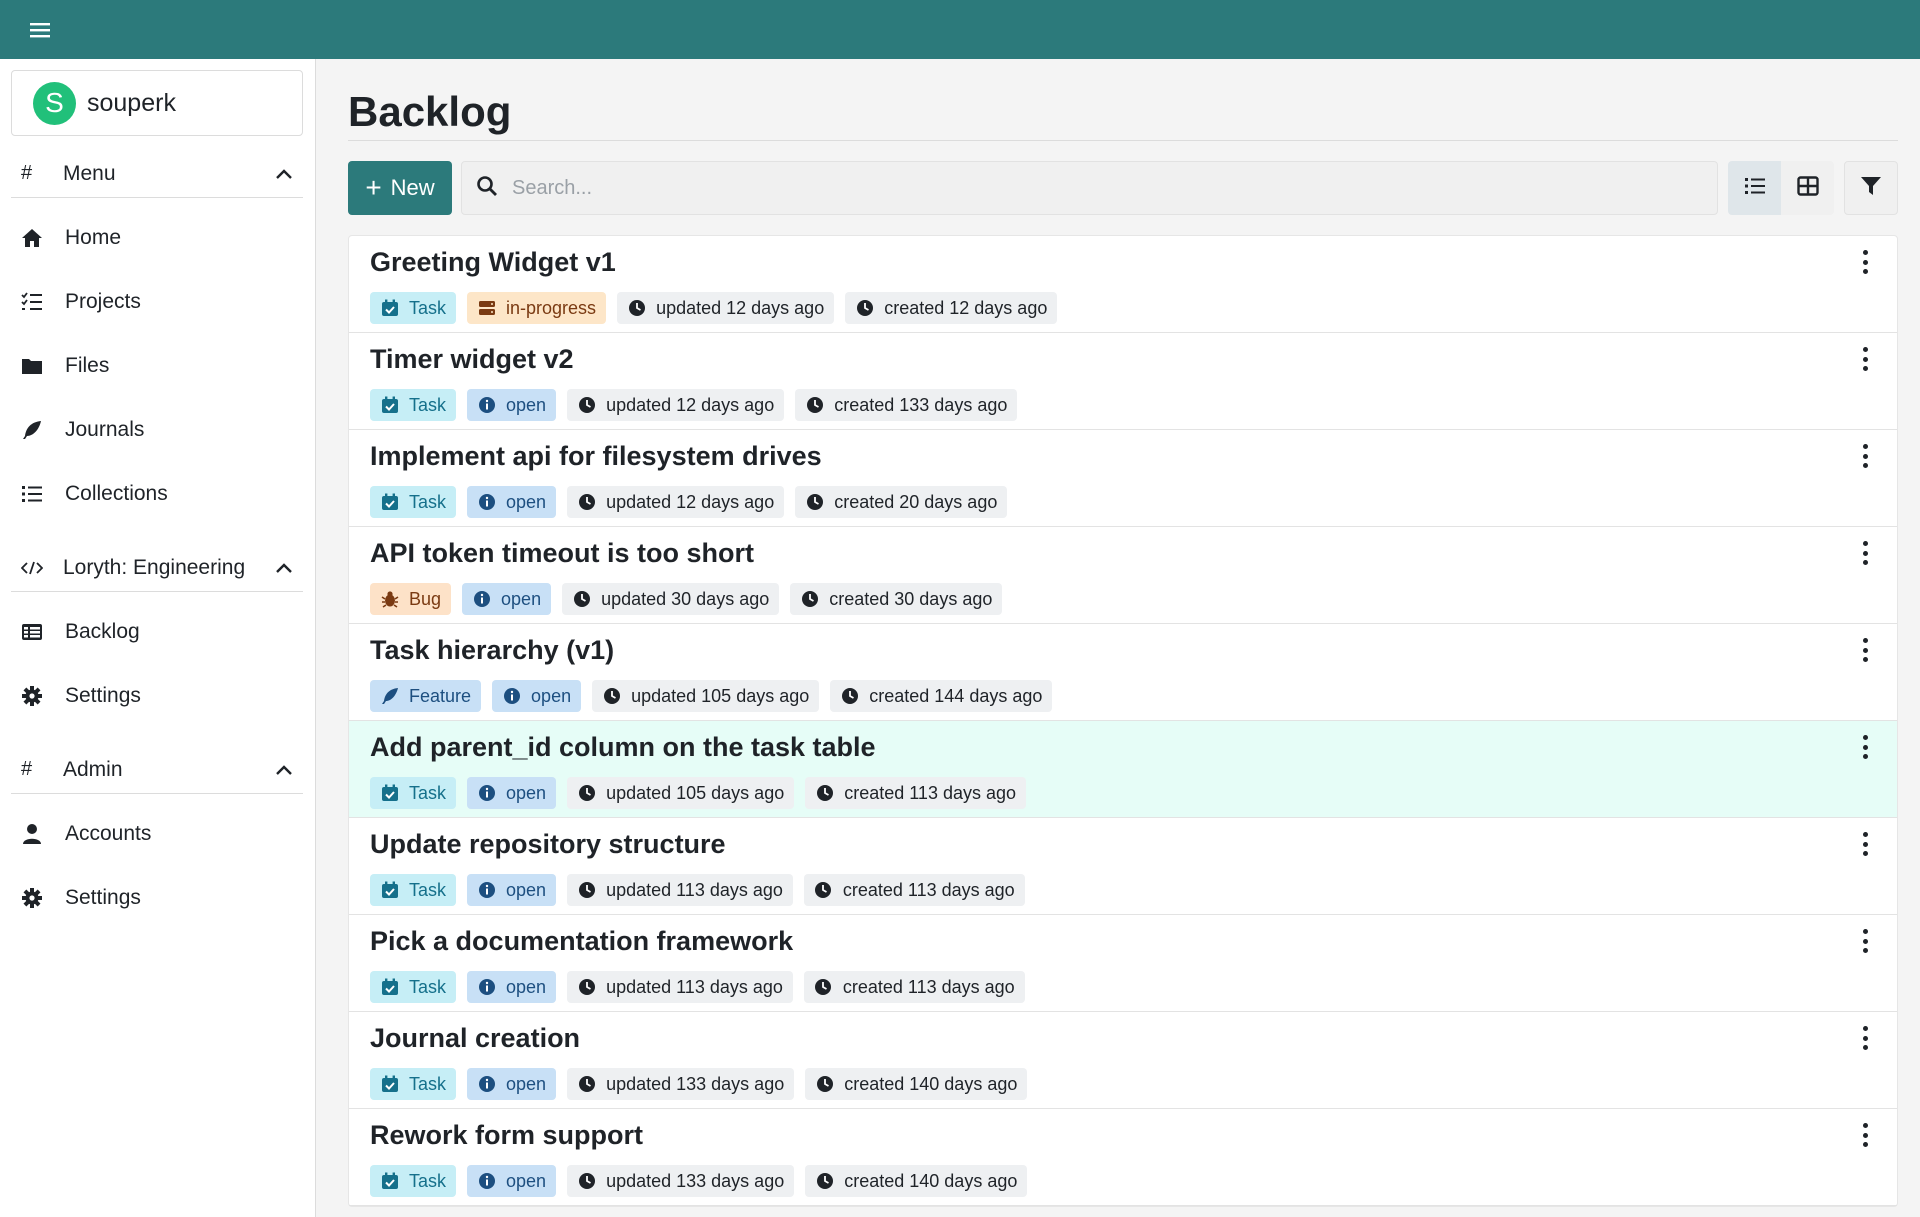  I want to click on sidebar-item-home: Home, so click(157, 238).